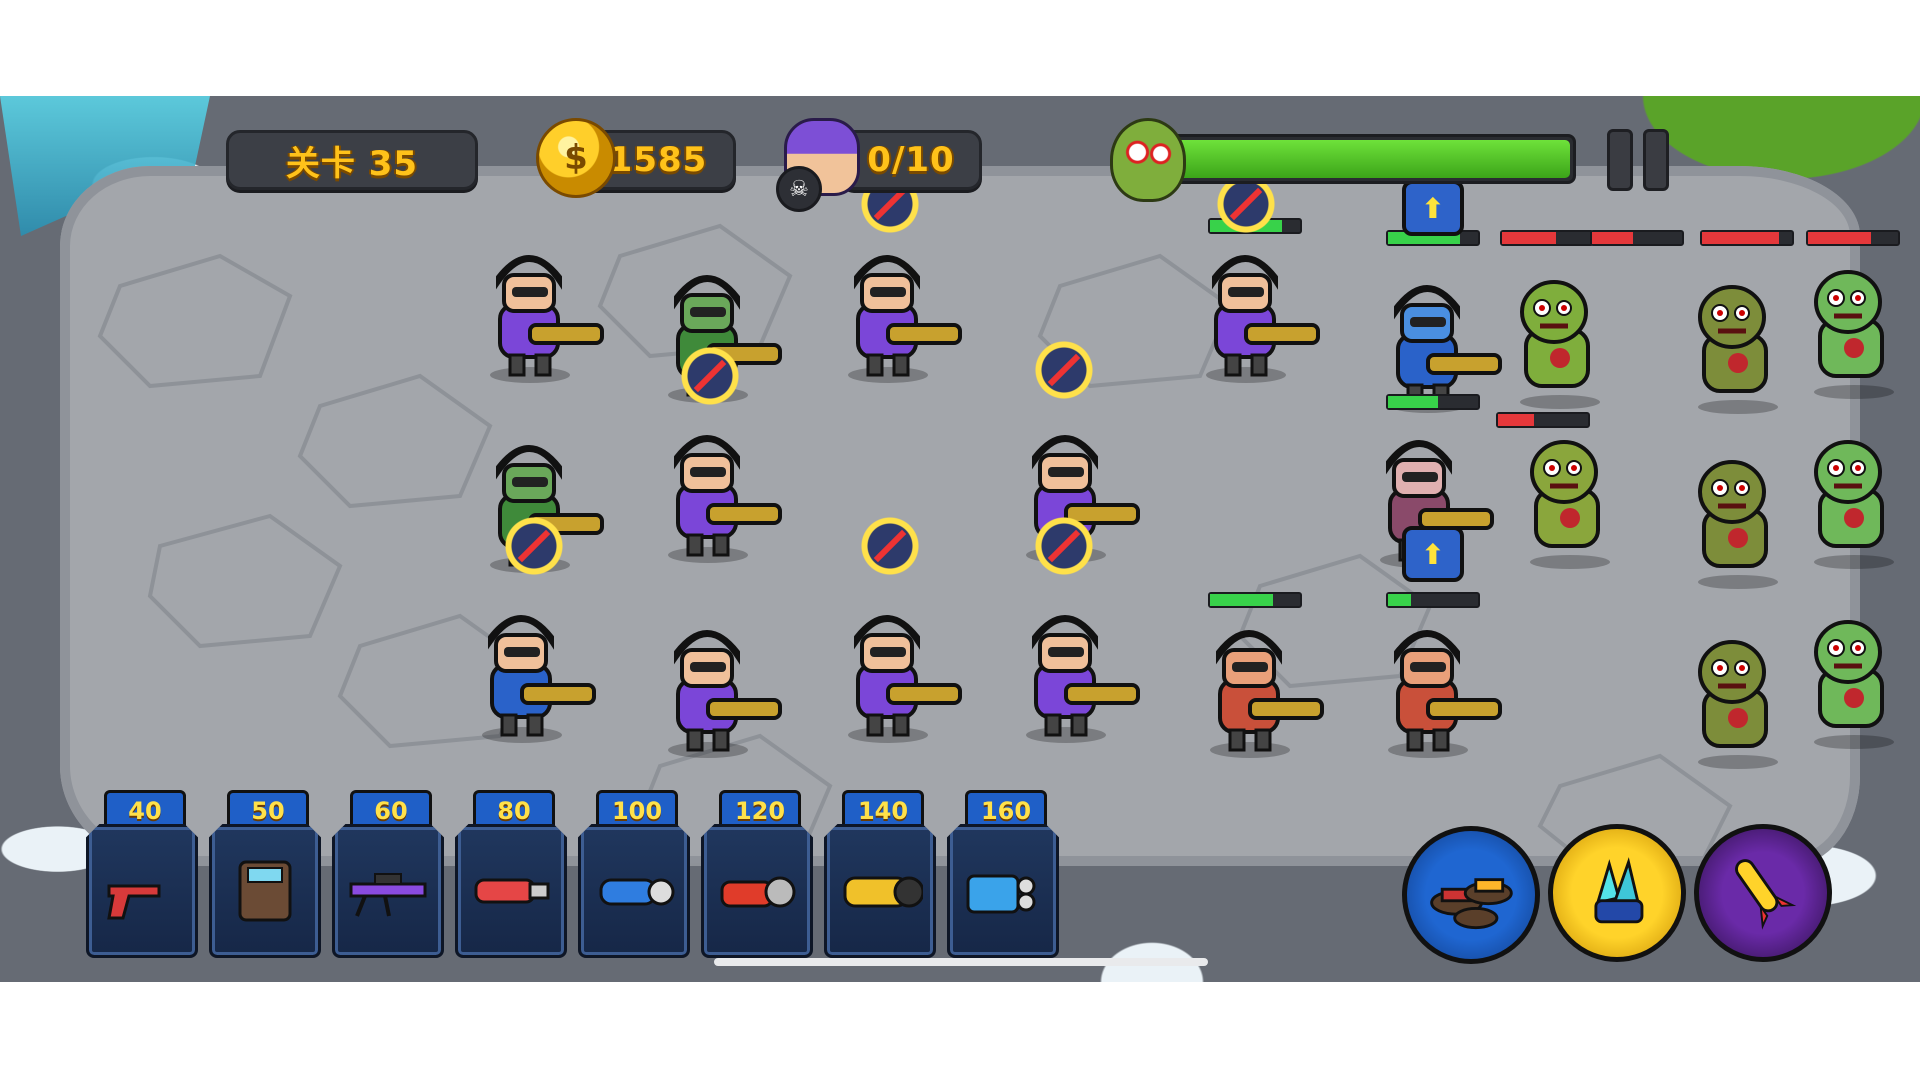  Describe the element at coordinates (388, 895) in the screenshot. I see `sniper-rifle-icon` at that location.